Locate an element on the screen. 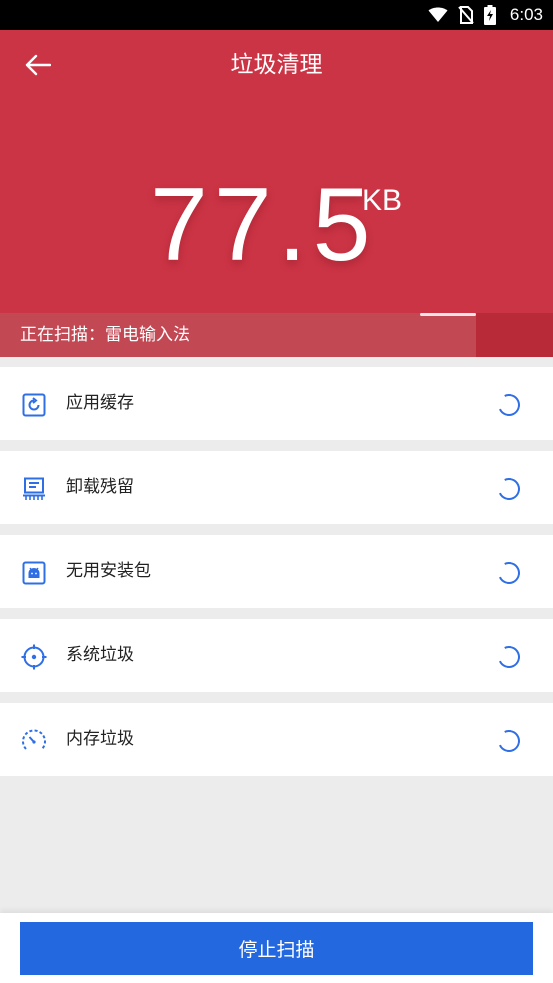 This screenshot has height=983, width=553. scan-progress-indicator is located at coordinates (448, 314).